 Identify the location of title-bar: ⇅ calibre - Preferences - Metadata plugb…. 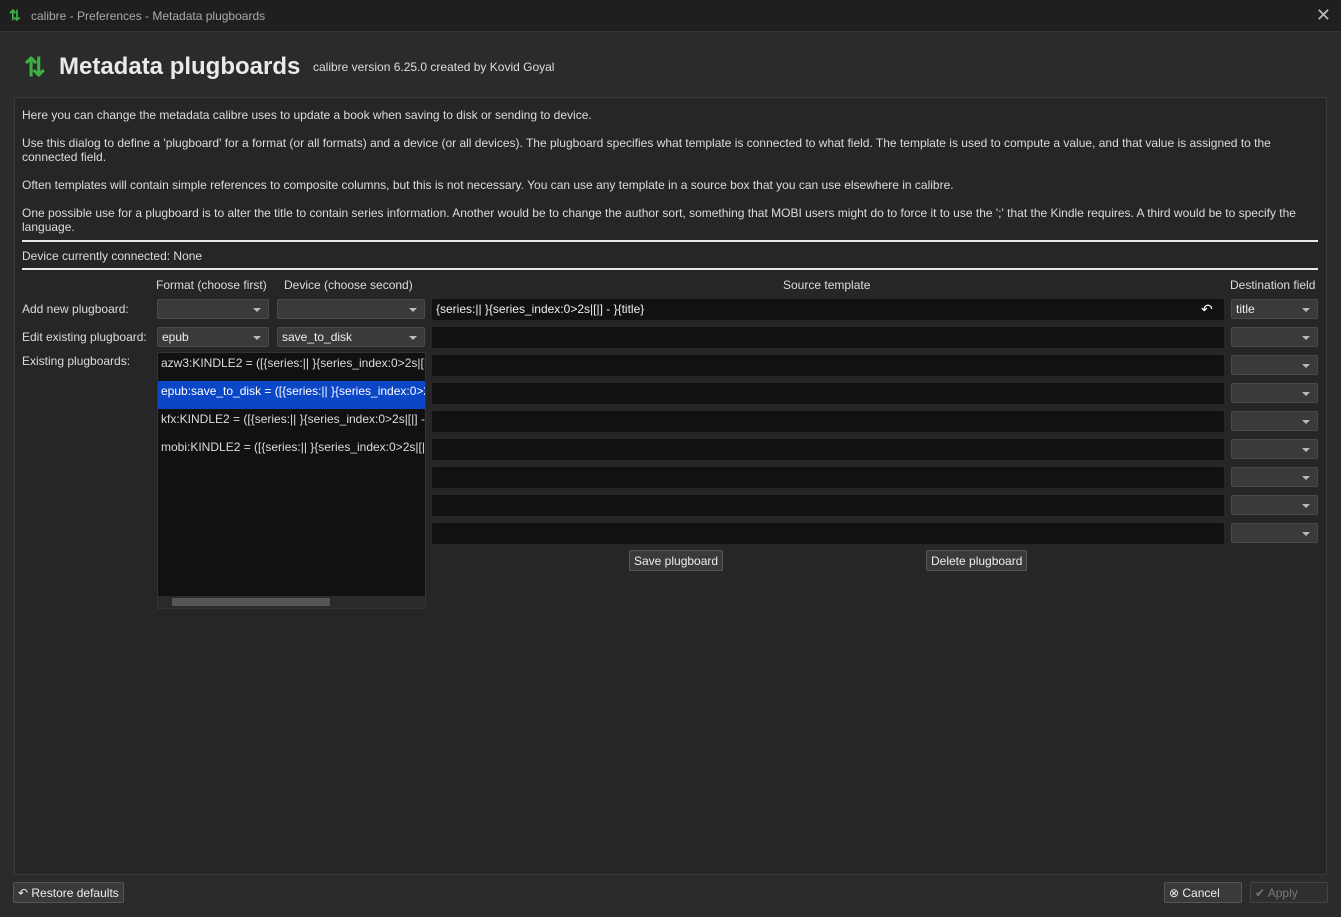
(670, 16).